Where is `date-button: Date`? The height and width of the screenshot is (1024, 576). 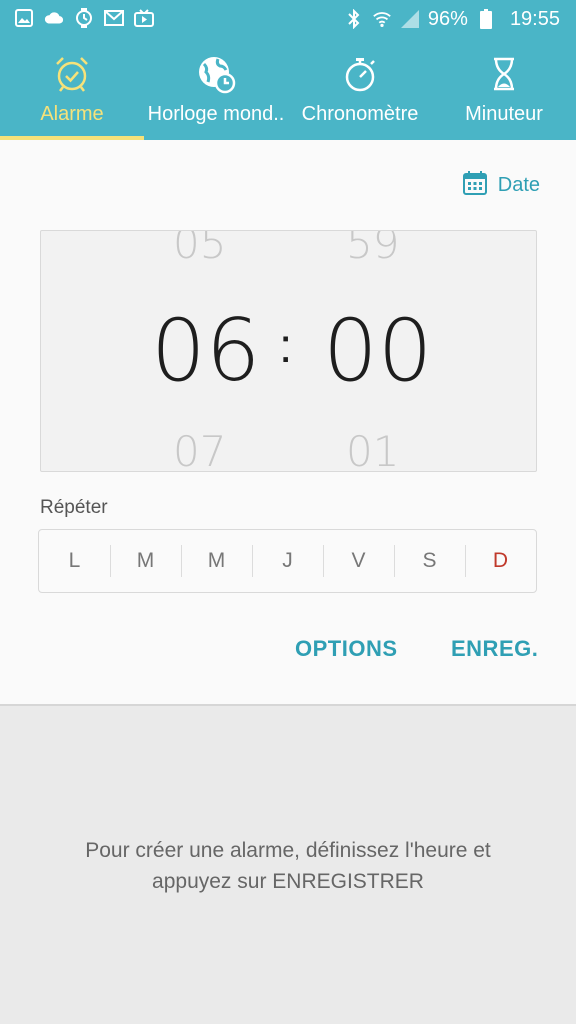
date-button: Date is located at coordinates (501, 185).